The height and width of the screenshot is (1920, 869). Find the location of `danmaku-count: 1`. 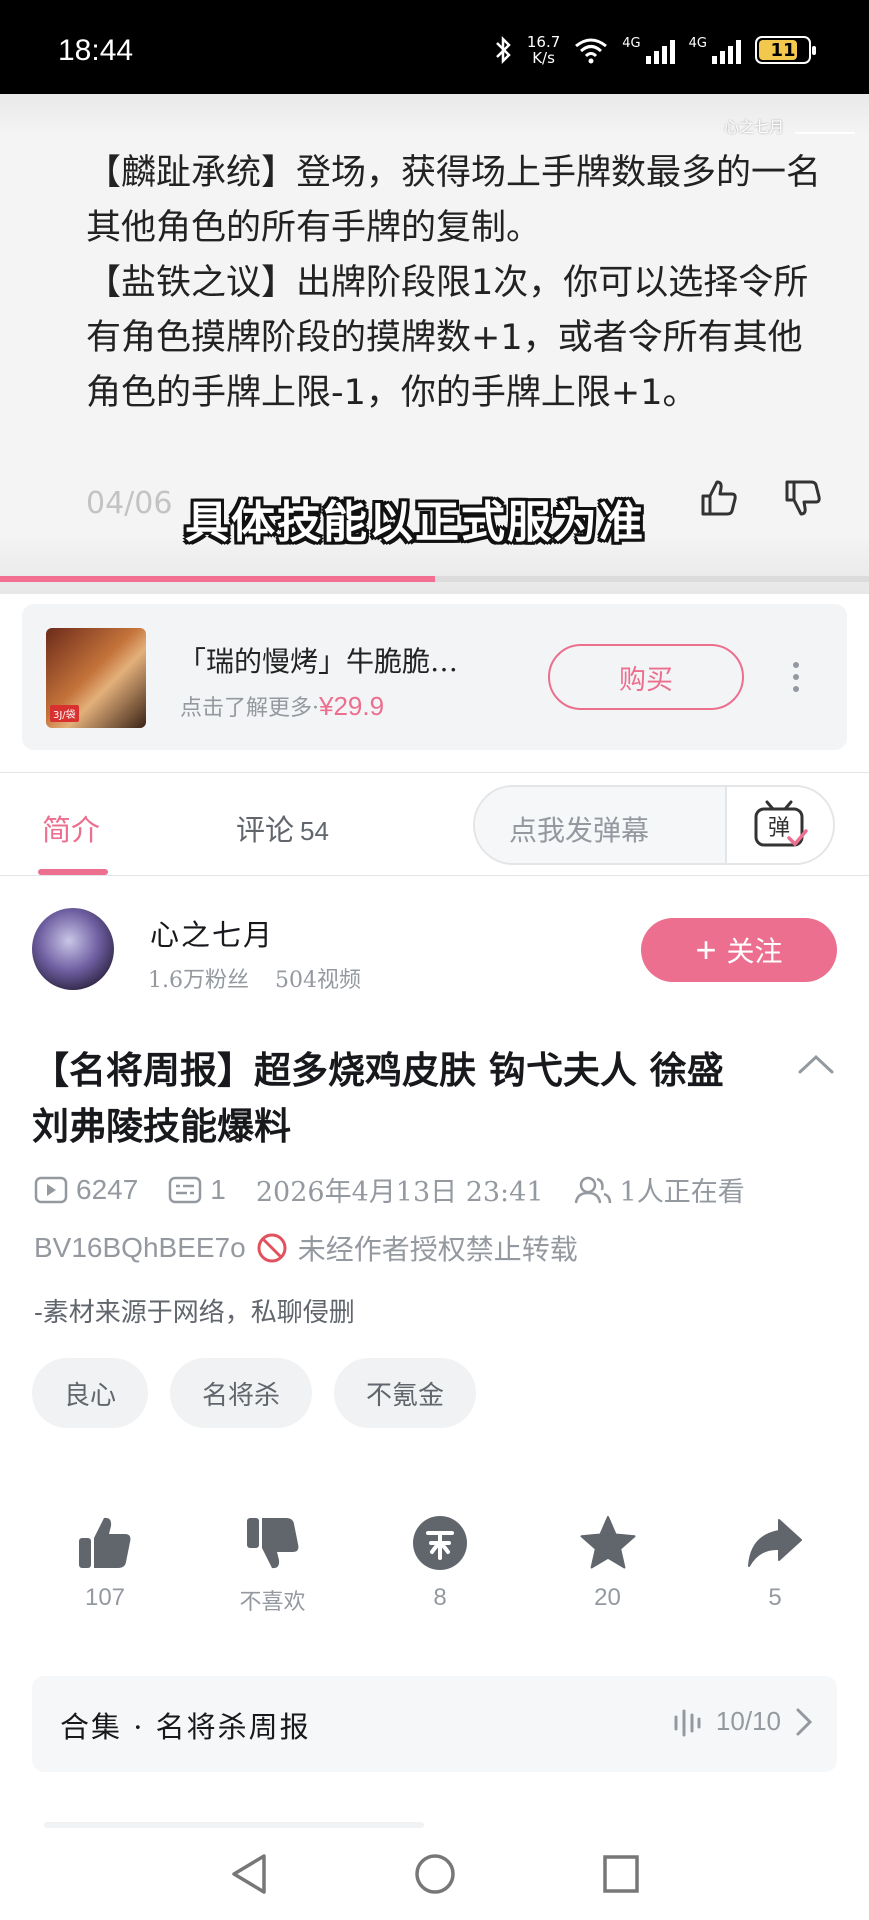

danmaku-count: 1 is located at coordinates (218, 1189).